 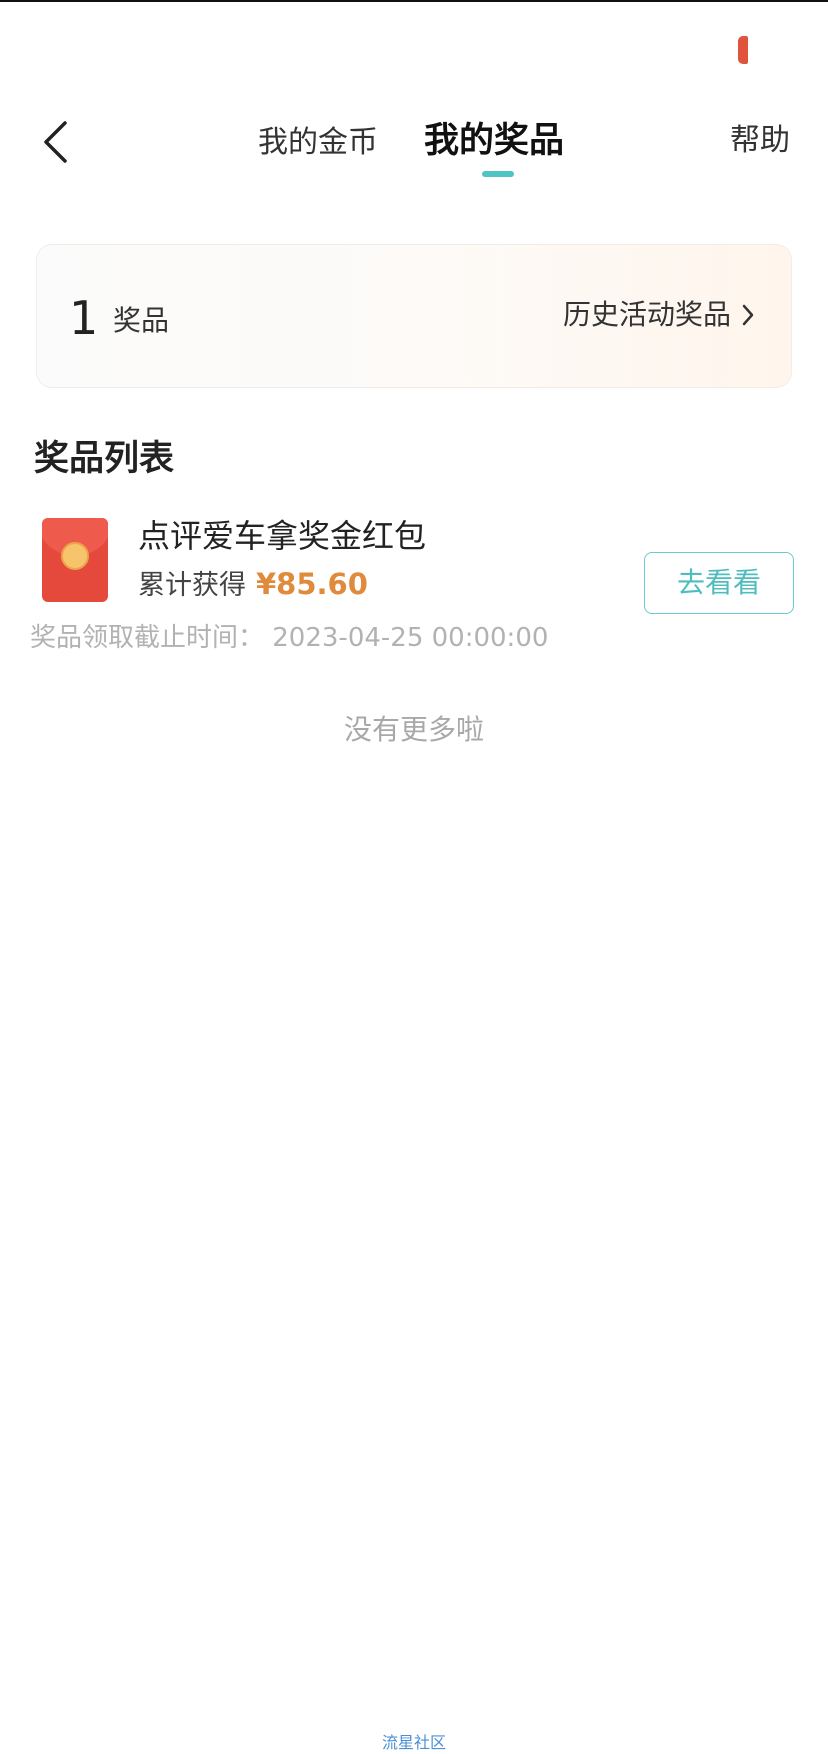 What do you see at coordinates (104, 459) in the screenshot?
I see `prize-list-title: 奖品列表` at bounding box center [104, 459].